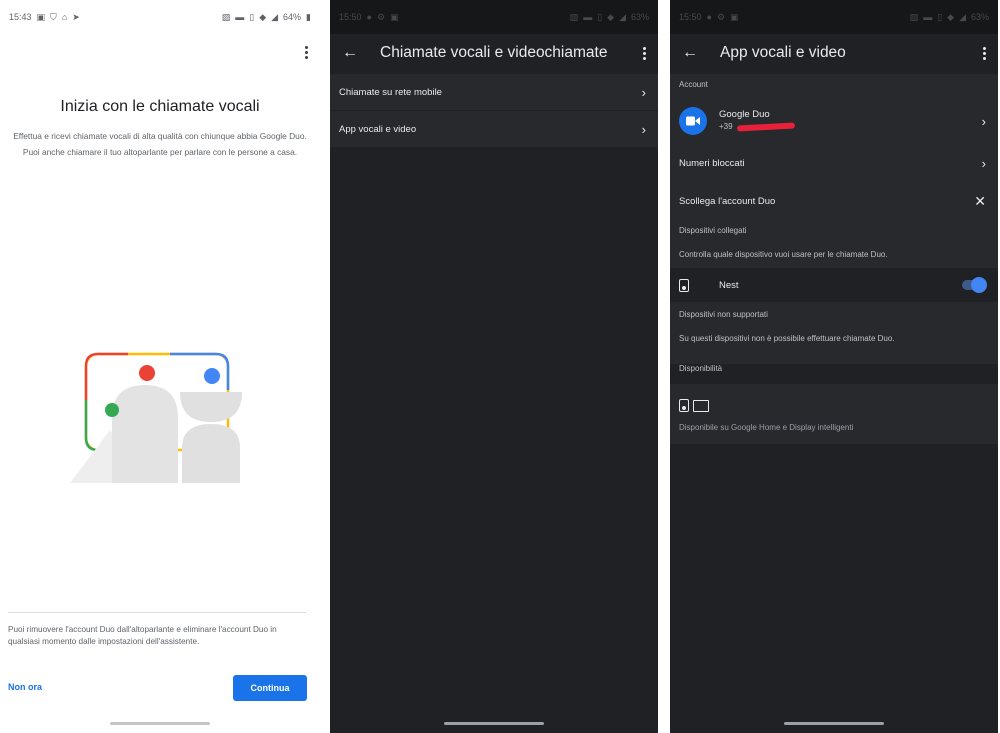  I want to click on redaction-mark, so click(765, 126).